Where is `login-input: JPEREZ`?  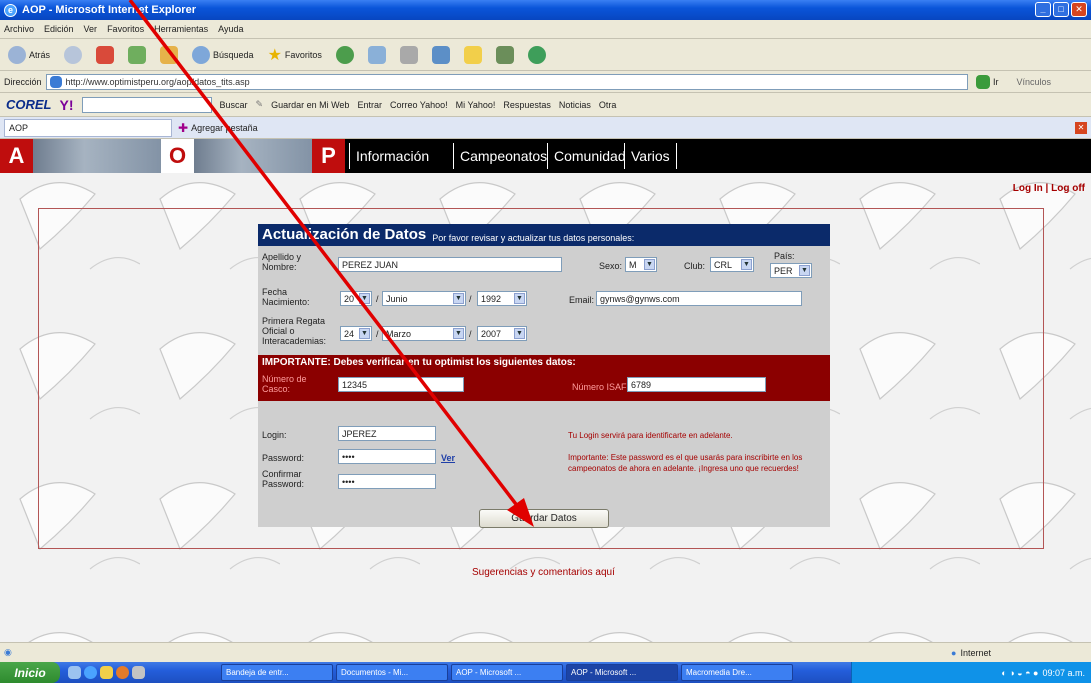
login-input: JPEREZ is located at coordinates (387, 433).